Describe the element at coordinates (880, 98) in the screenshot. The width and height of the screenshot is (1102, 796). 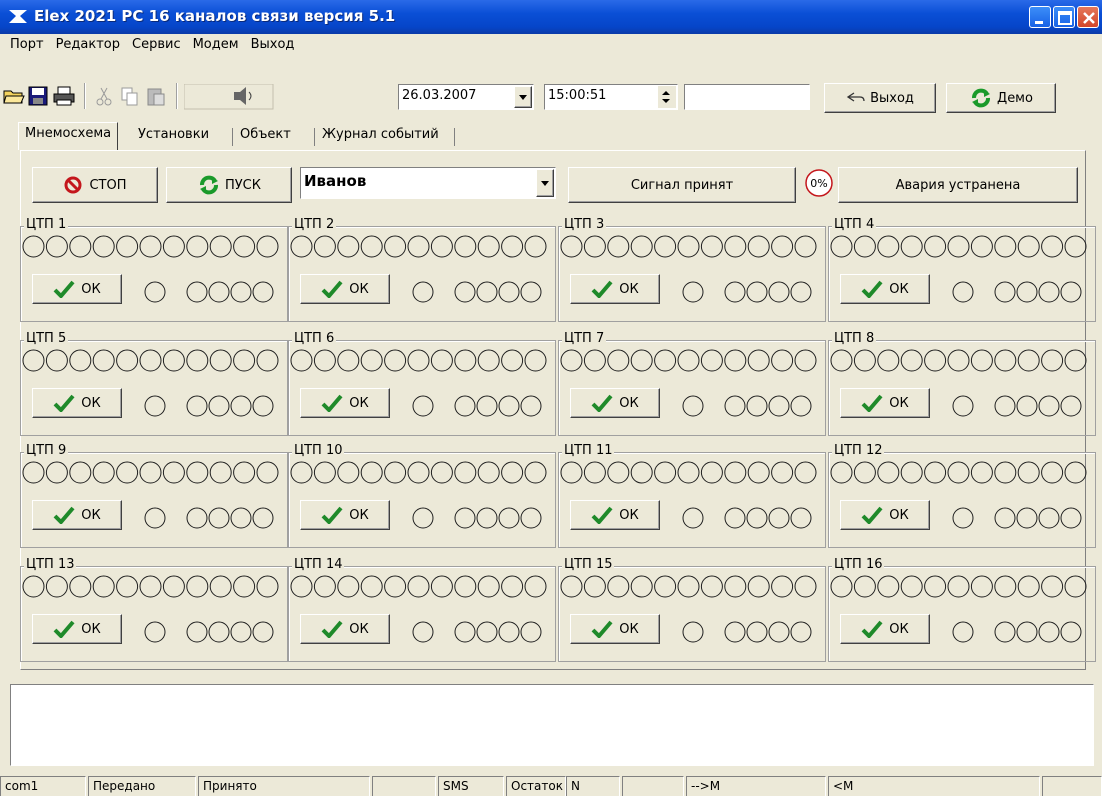
I see `exit-button: Выход` at that location.